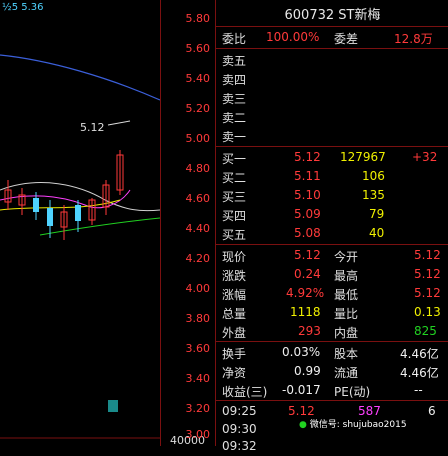  I want to click on fund-value: 0.03%, so click(301, 352).